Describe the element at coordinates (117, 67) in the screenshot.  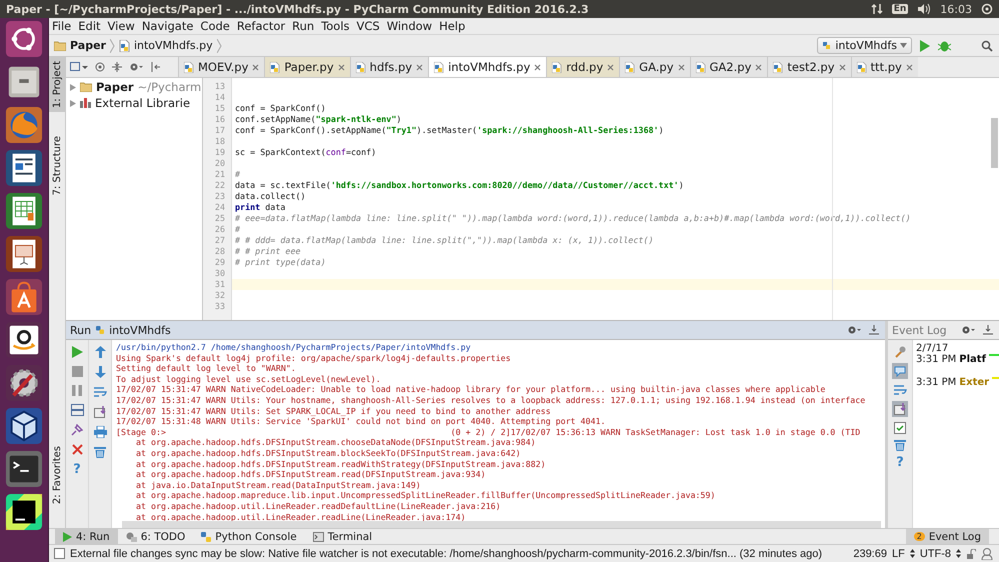
I see `collapse-icon` at that location.